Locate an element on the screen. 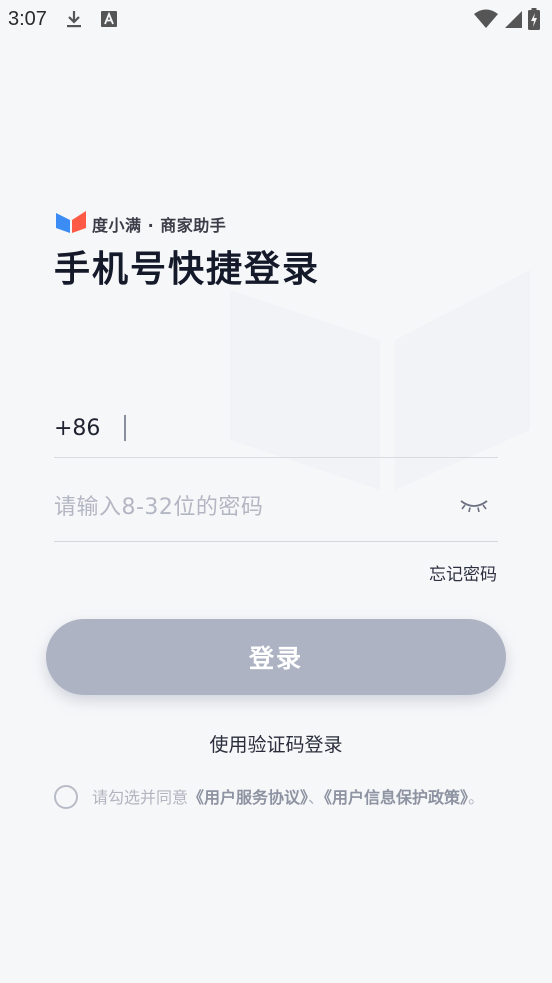 Image resolution: width=552 pixels, height=983 pixels. password-field: 请输入8-32位的密码 is located at coordinates (276, 505).